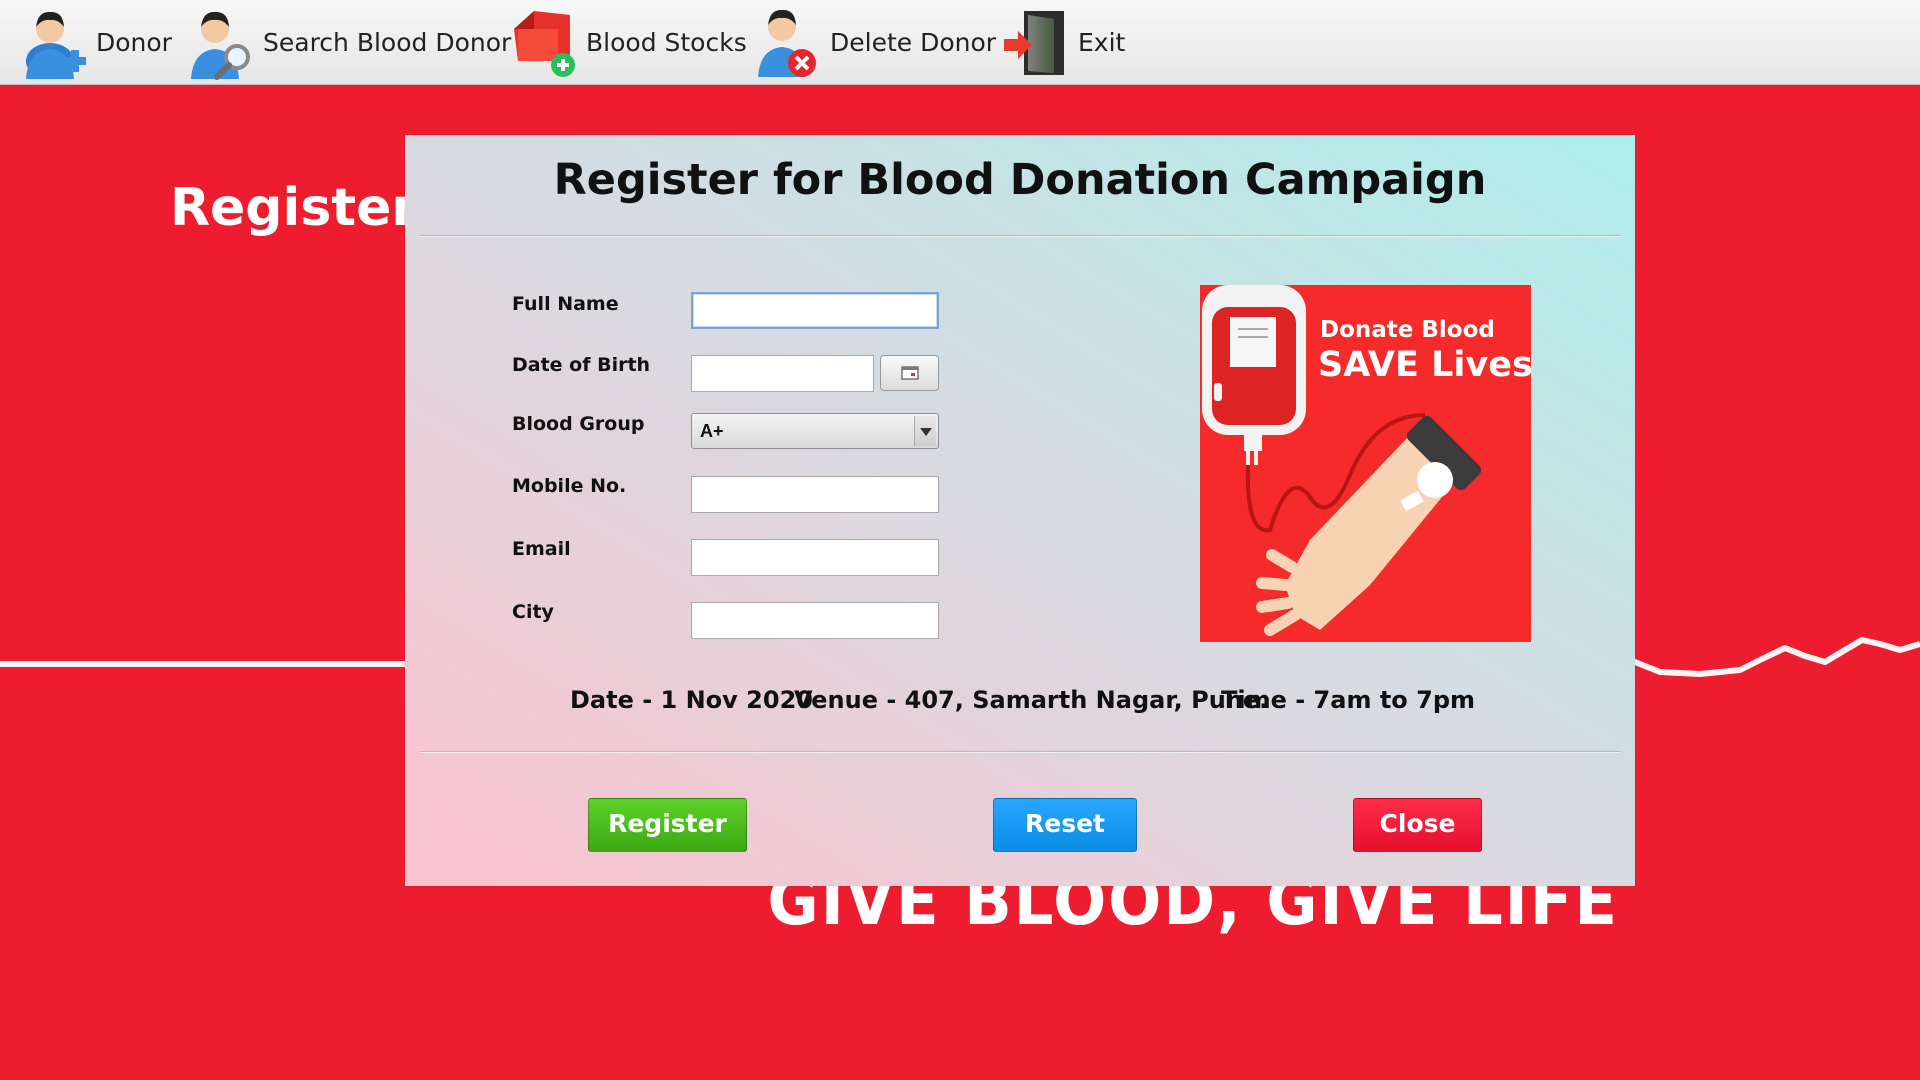  What do you see at coordinates (387, 42) in the screenshot?
I see `toolbar-search-donor-label: Search Blood Donor` at bounding box center [387, 42].